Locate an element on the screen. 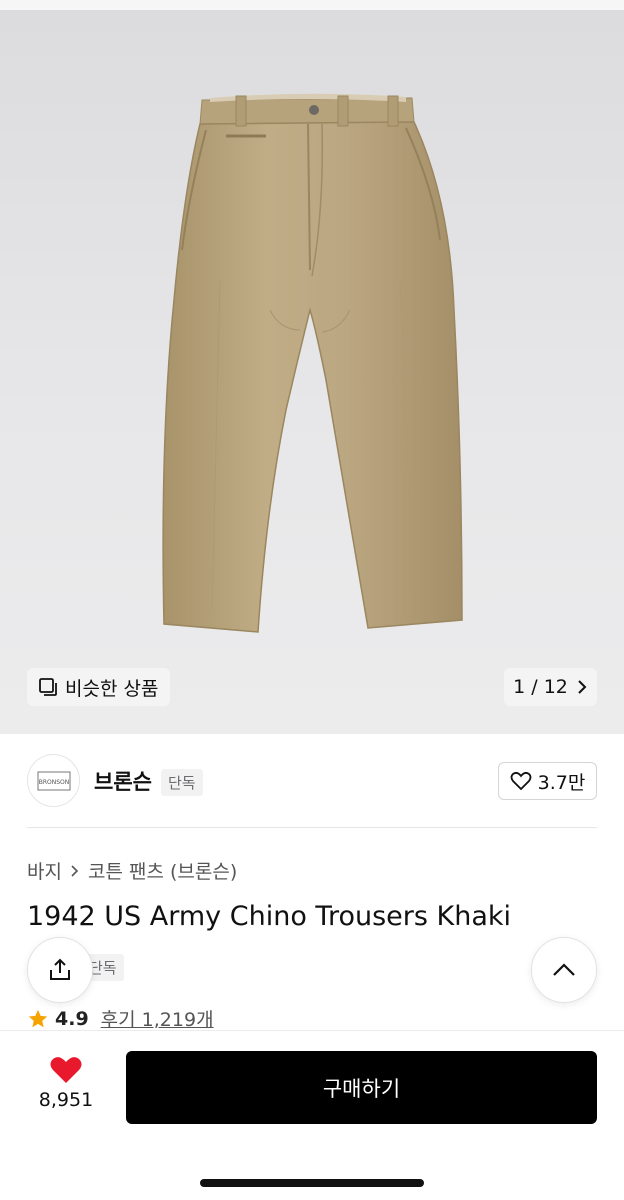  breadcrumb-item: 바지 is located at coordinates (44, 870).